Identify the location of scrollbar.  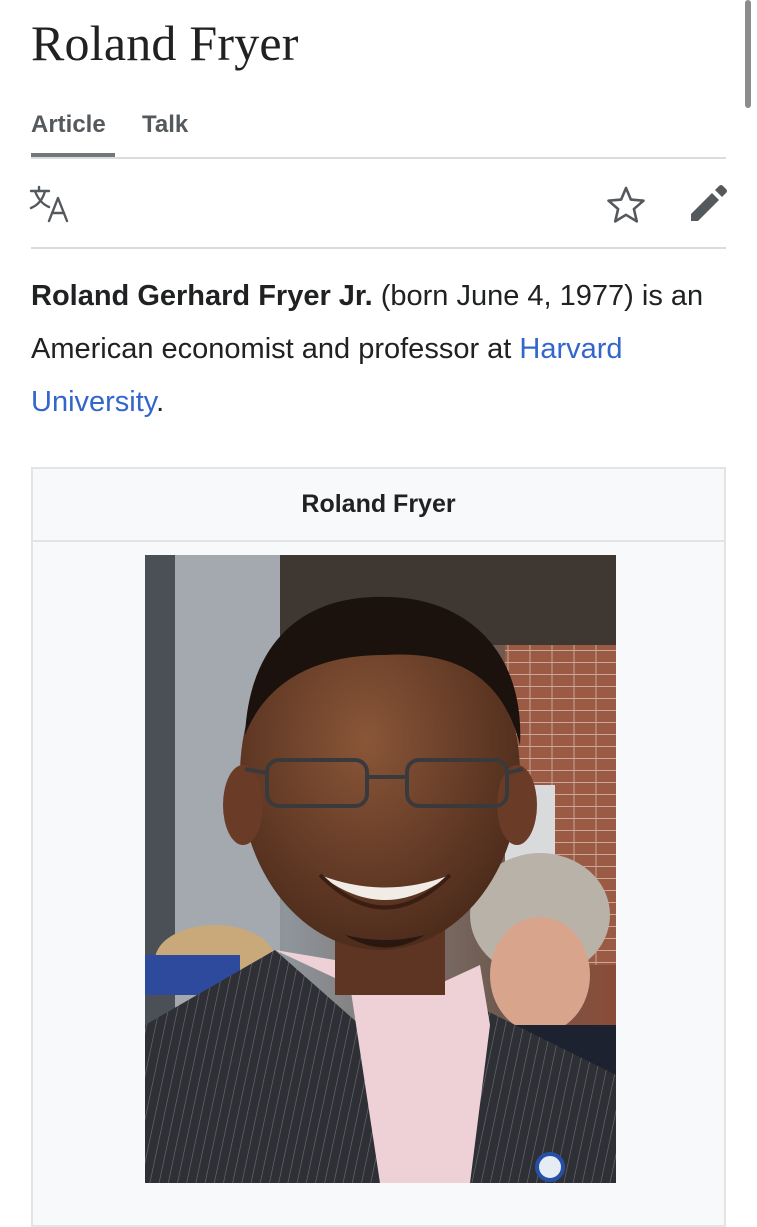
(748, 54).